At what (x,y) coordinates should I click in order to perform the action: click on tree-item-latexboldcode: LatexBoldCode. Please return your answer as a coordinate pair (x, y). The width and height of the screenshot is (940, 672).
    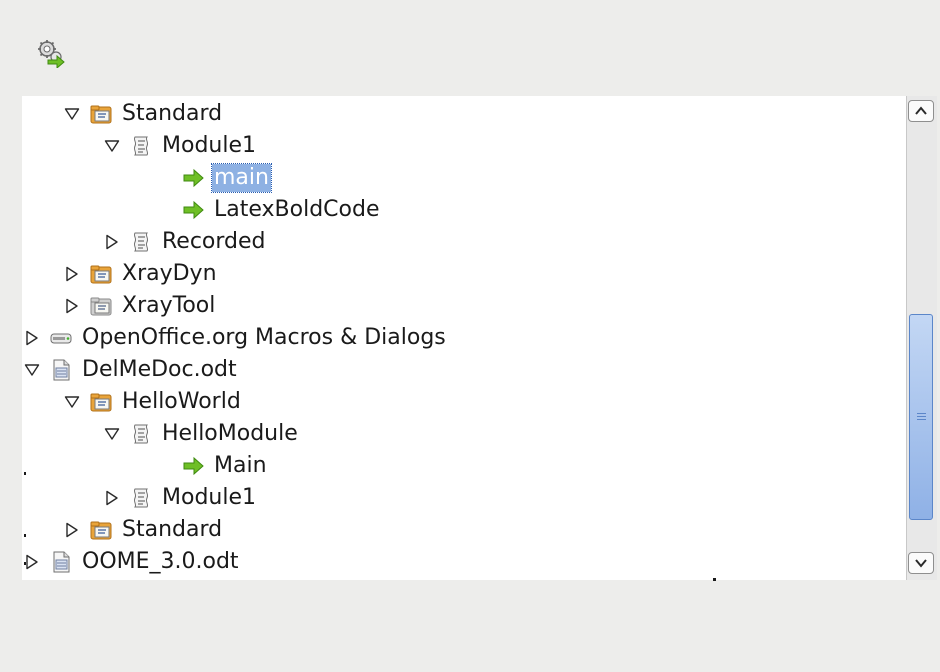
    Looking at the image, I should click on (281, 210).